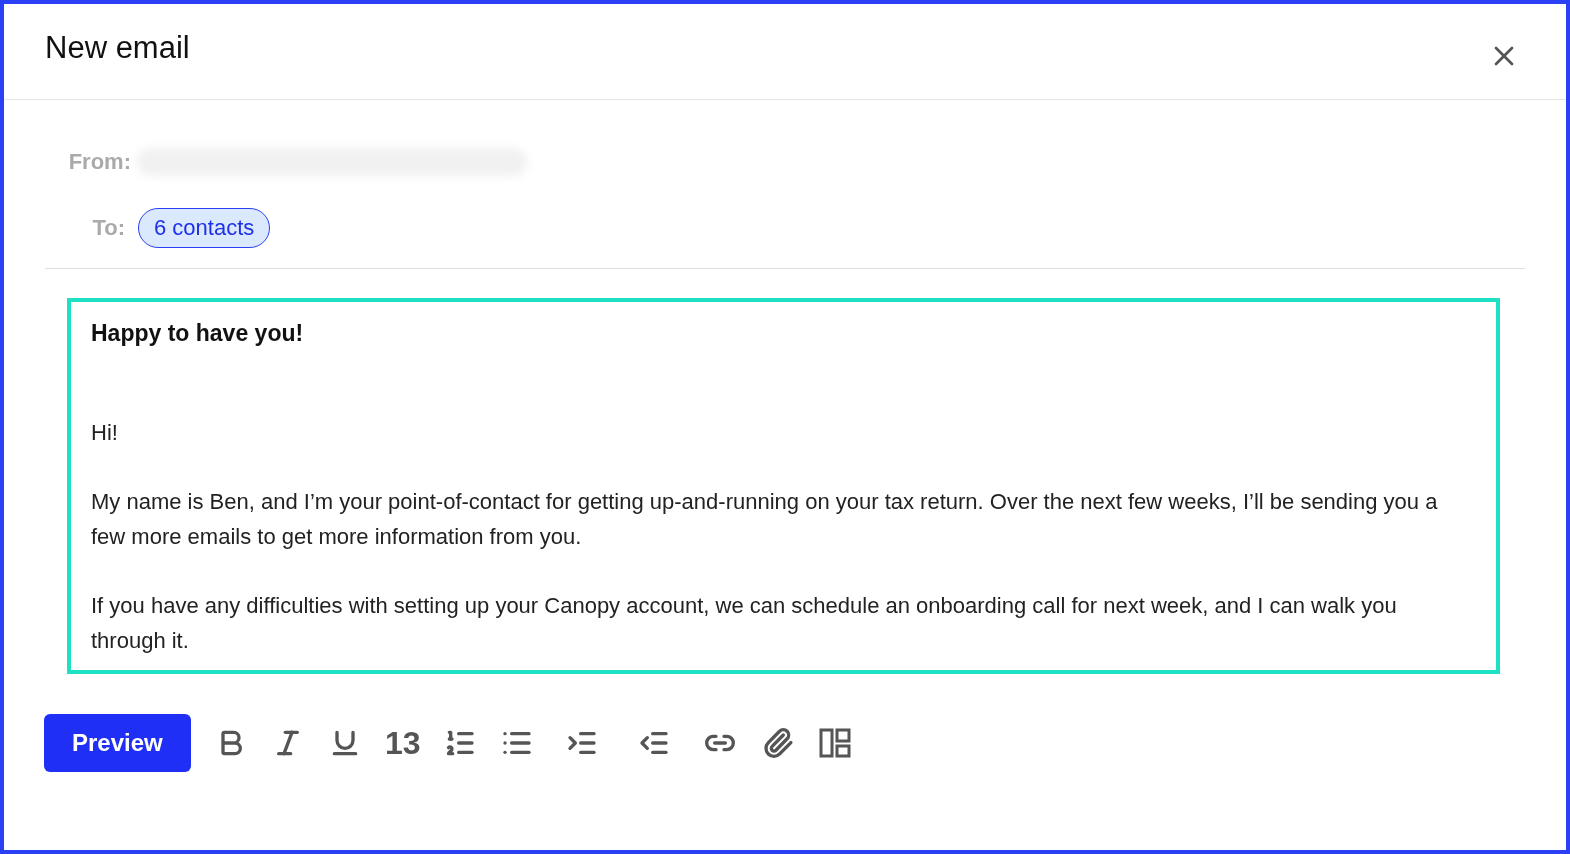 Image resolution: width=1570 pixels, height=854 pixels. I want to click on field-label: From:, so click(99, 162).